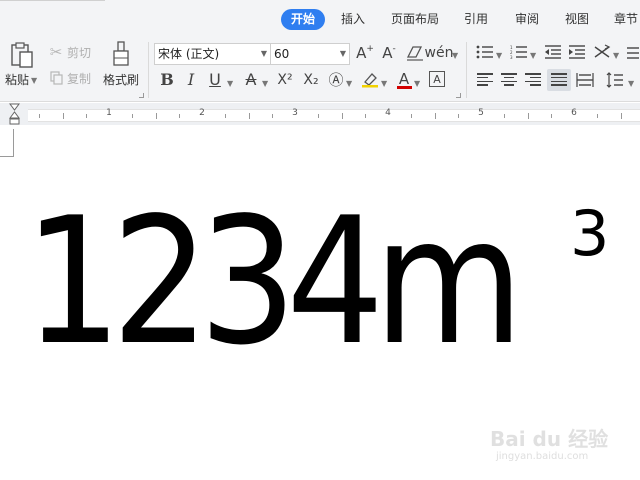 The width and height of the screenshot is (640, 480). What do you see at coordinates (615, 80) in the screenshot?
I see `line-spacing-icon` at bounding box center [615, 80].